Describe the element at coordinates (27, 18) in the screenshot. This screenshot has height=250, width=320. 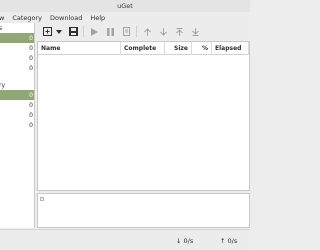
I see `menu-category: Category` at that location.